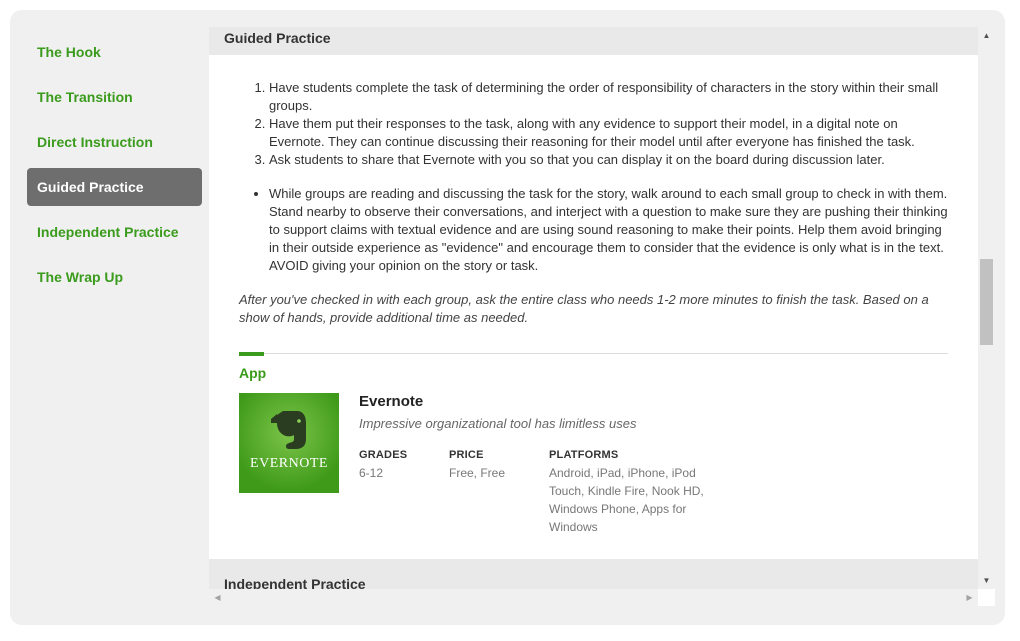 This screenshot has width=1020, height=641. I want to click on price-label: PRICE, so click(466, 455).